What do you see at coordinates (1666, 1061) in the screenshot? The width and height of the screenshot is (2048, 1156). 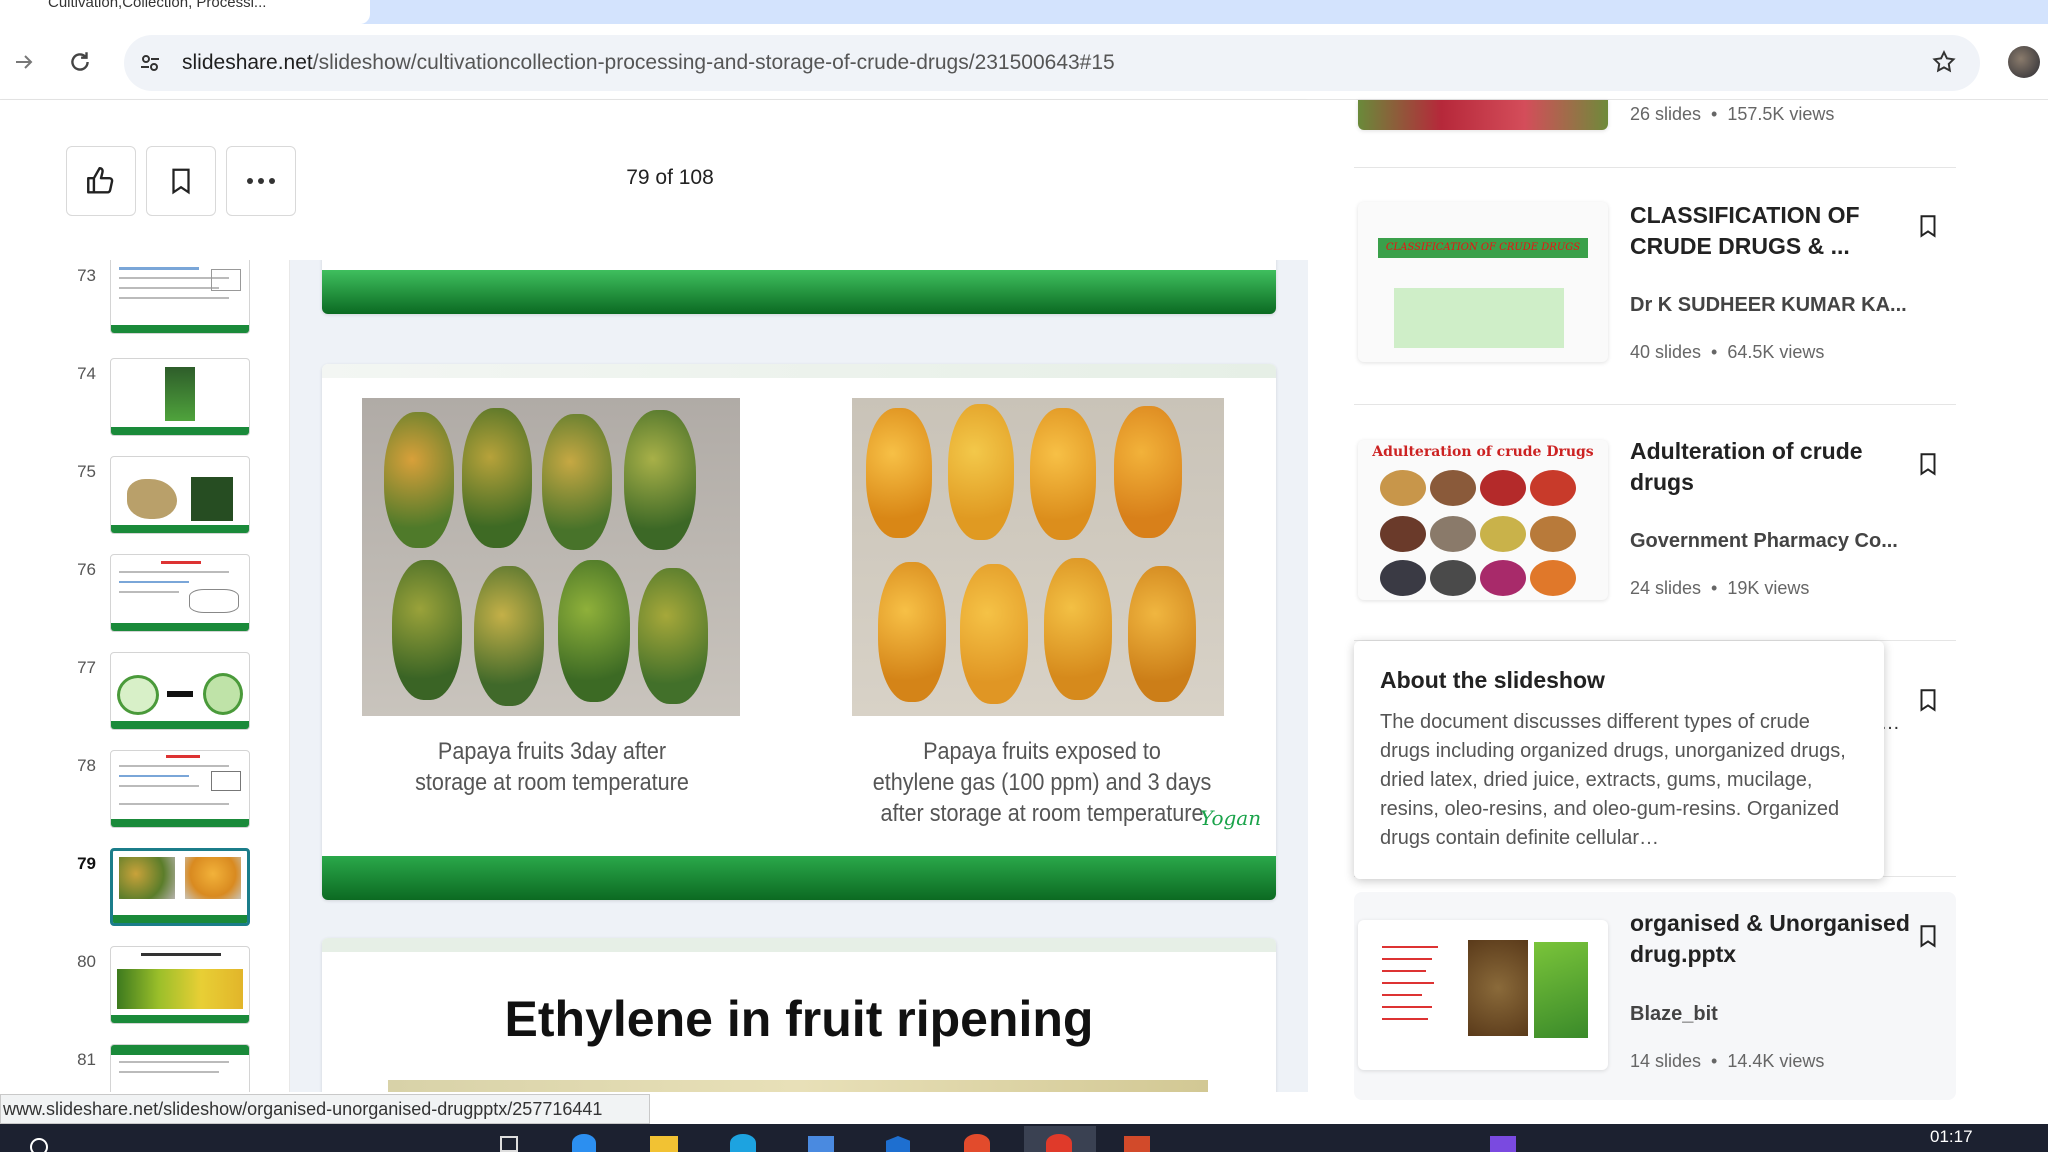 I see `slide-count: 14 slides` at bounding box center [1666, 1061].